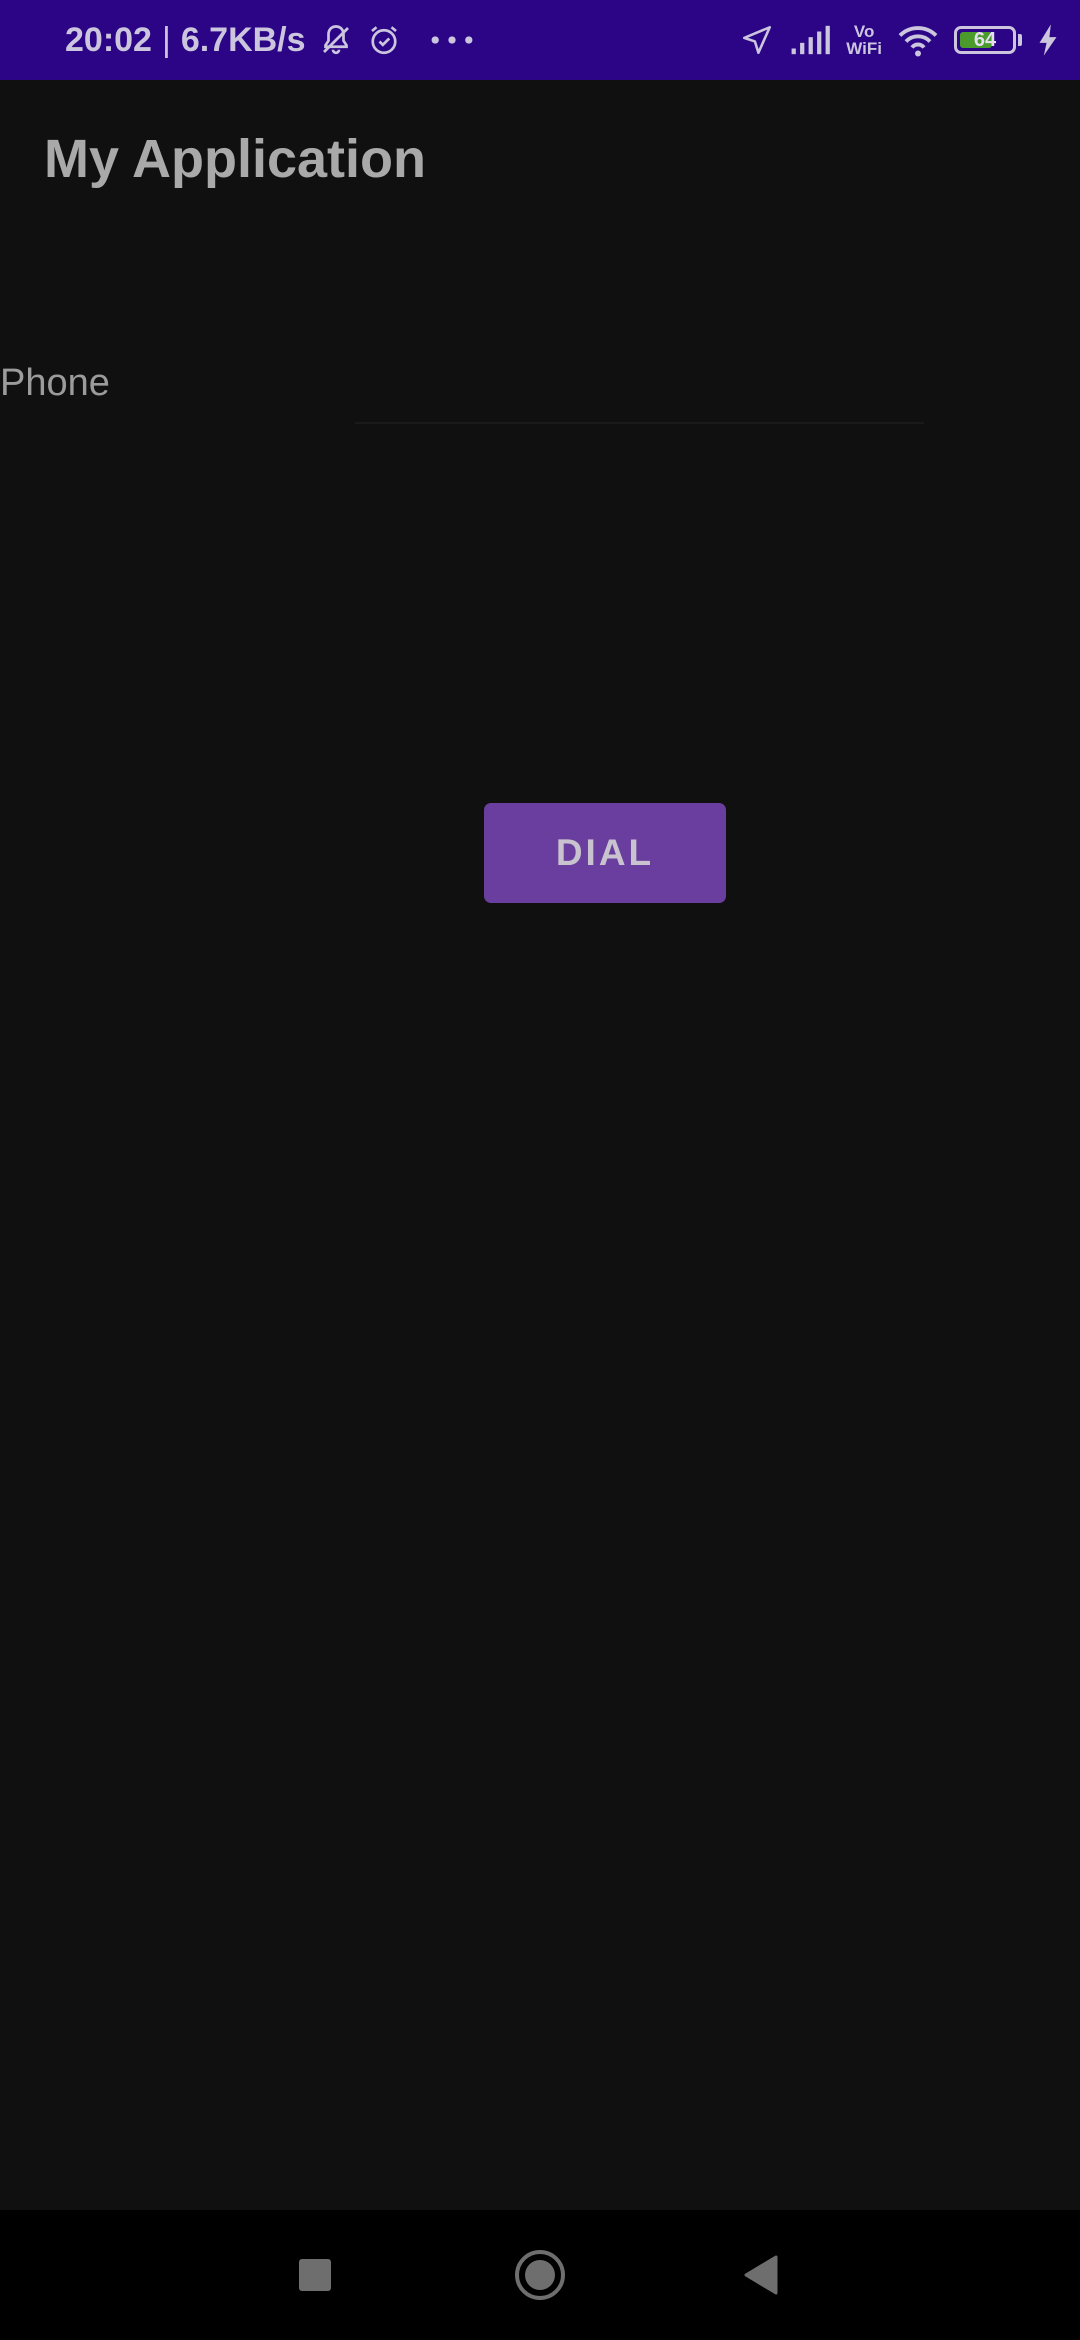 This screenshot has height=2340, width=1080. I want to click on status-left: 20:02 | 6.7KB/s, so click(272, 40).